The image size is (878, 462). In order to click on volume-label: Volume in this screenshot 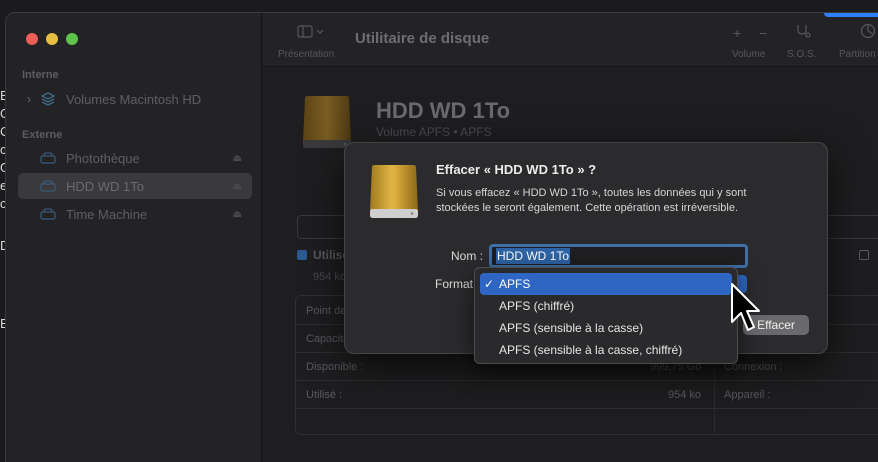, I will do `click(748, 54)`.